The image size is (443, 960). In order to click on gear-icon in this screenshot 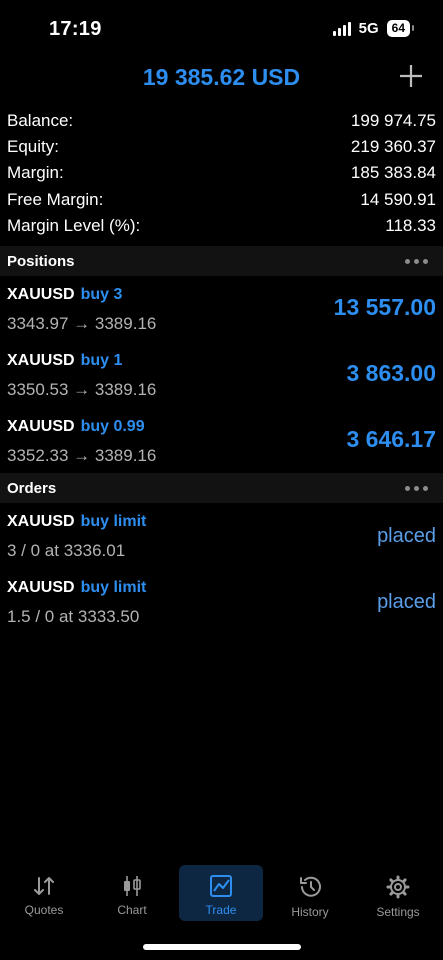, I will do `click(398, 887)`.